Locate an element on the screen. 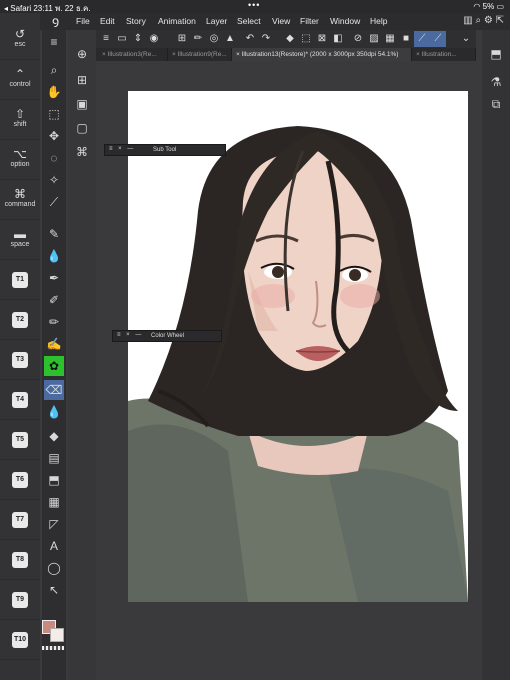  command-key: ⌘ command is located at coordinates (20, 200).